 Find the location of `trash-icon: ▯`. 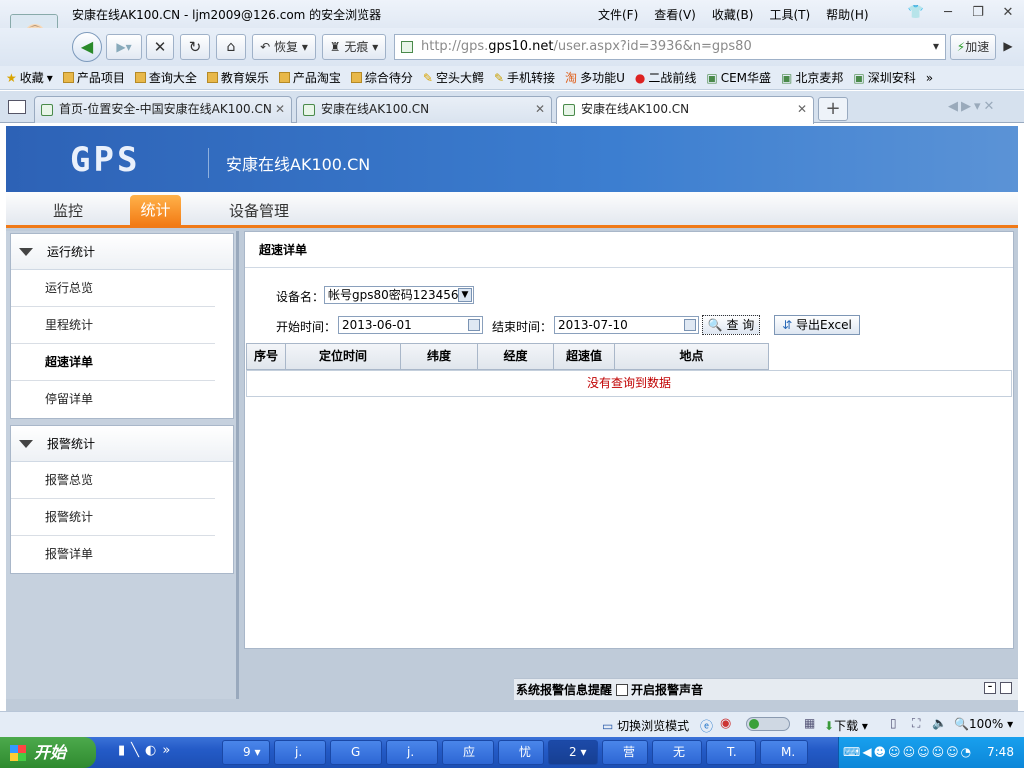

trash-icon: ▯ is located at coordinates (893, 723).